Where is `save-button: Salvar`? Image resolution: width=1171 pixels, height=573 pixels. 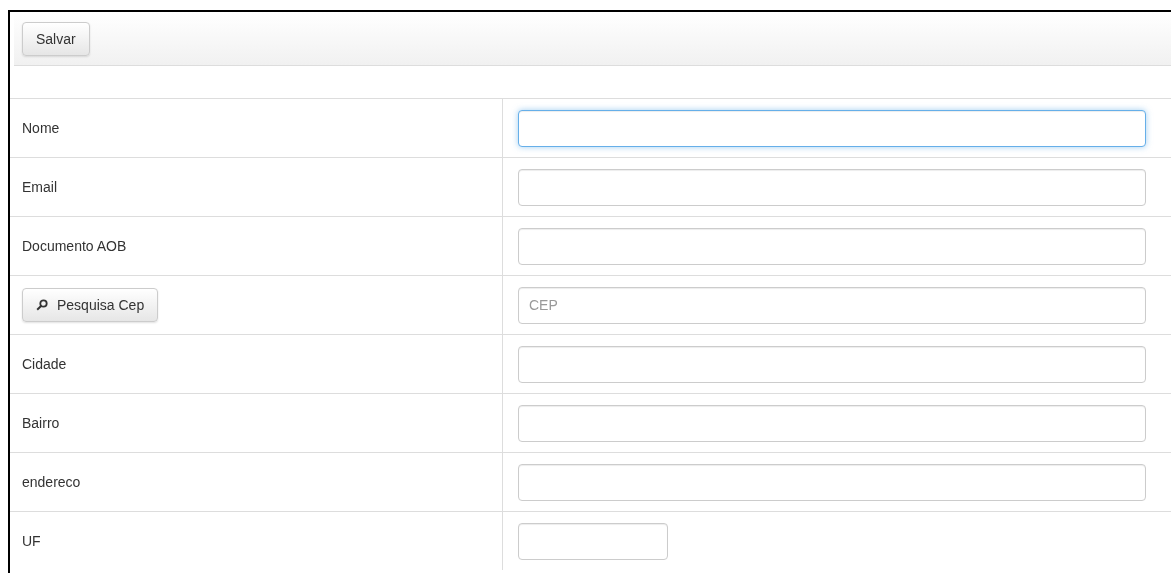
save-button: Salvar is located at coordinates (56, 38).